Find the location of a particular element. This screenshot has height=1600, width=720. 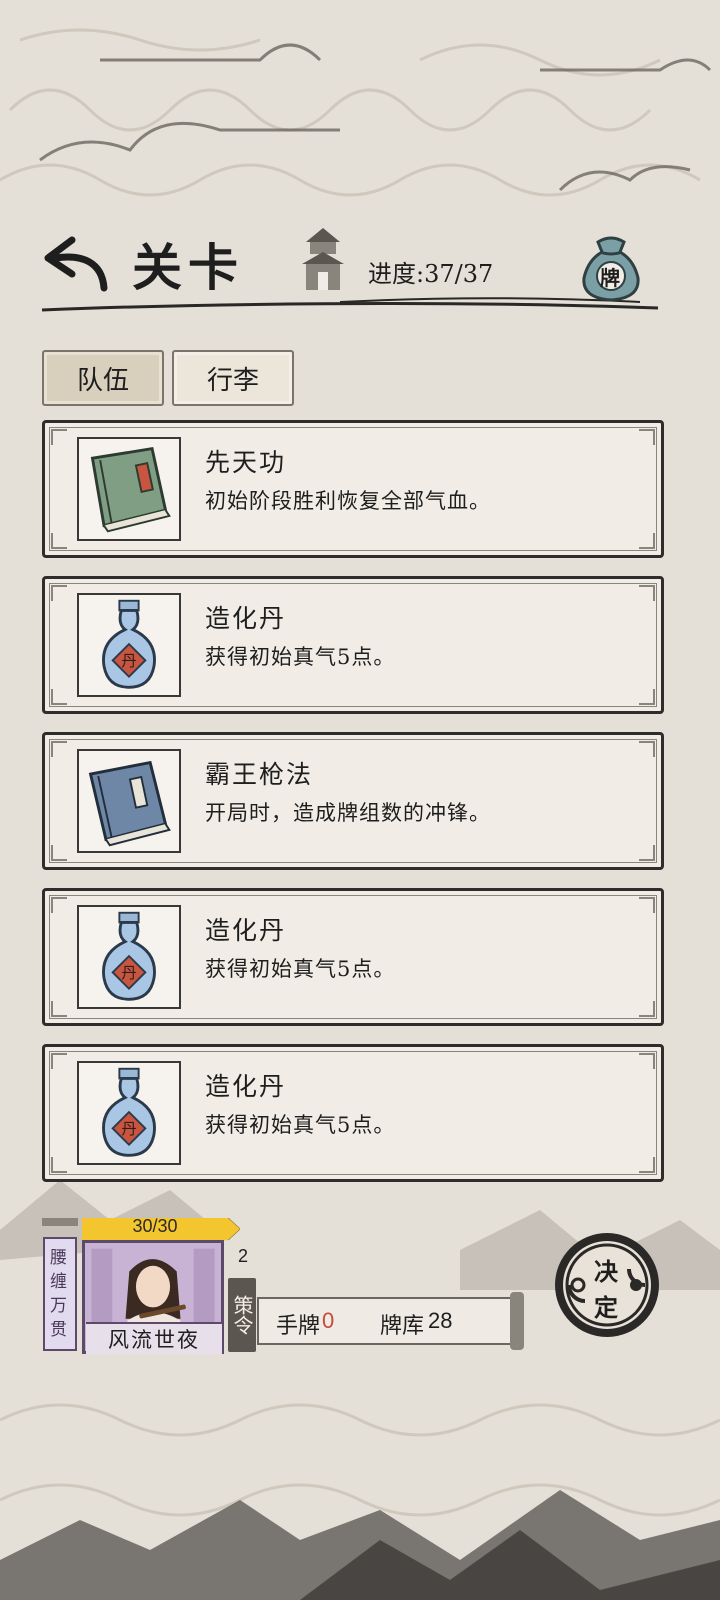

back-arrow-icon is located at coordinates (78, 264).